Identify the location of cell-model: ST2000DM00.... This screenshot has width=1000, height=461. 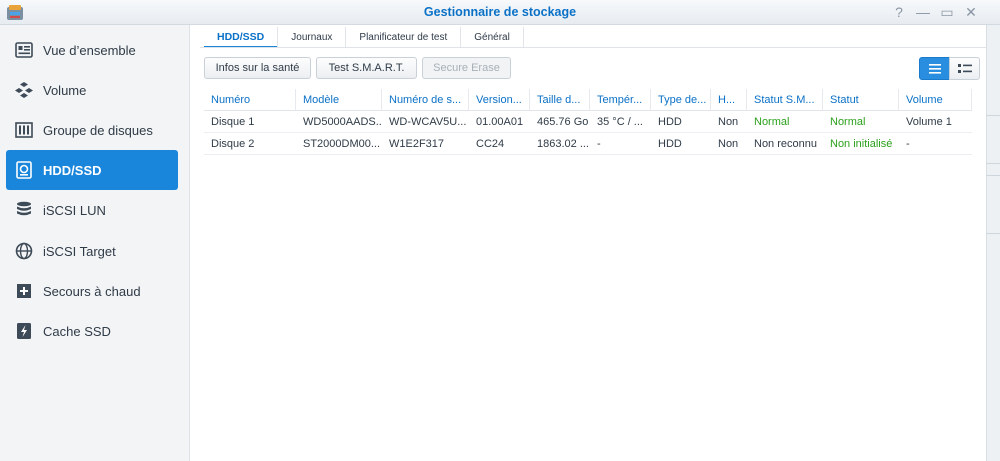
(342, 144).